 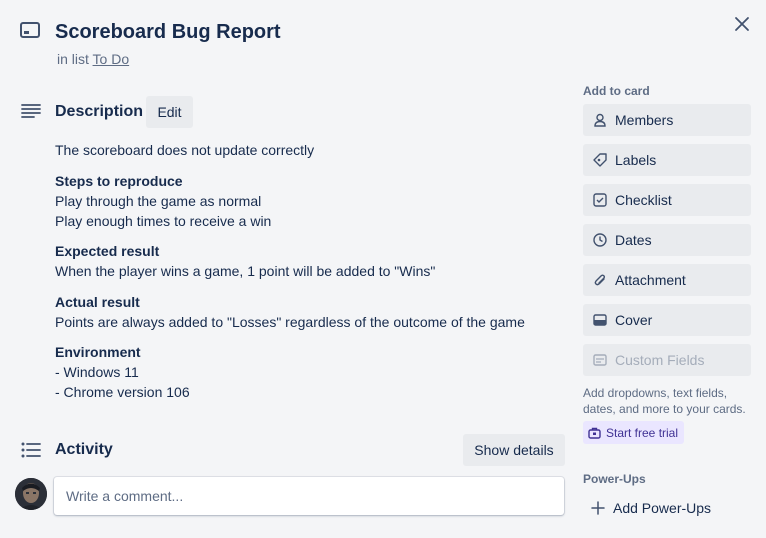 I want to click on card-title: Scoreboard Bug Report, so click(x=168, y=32).